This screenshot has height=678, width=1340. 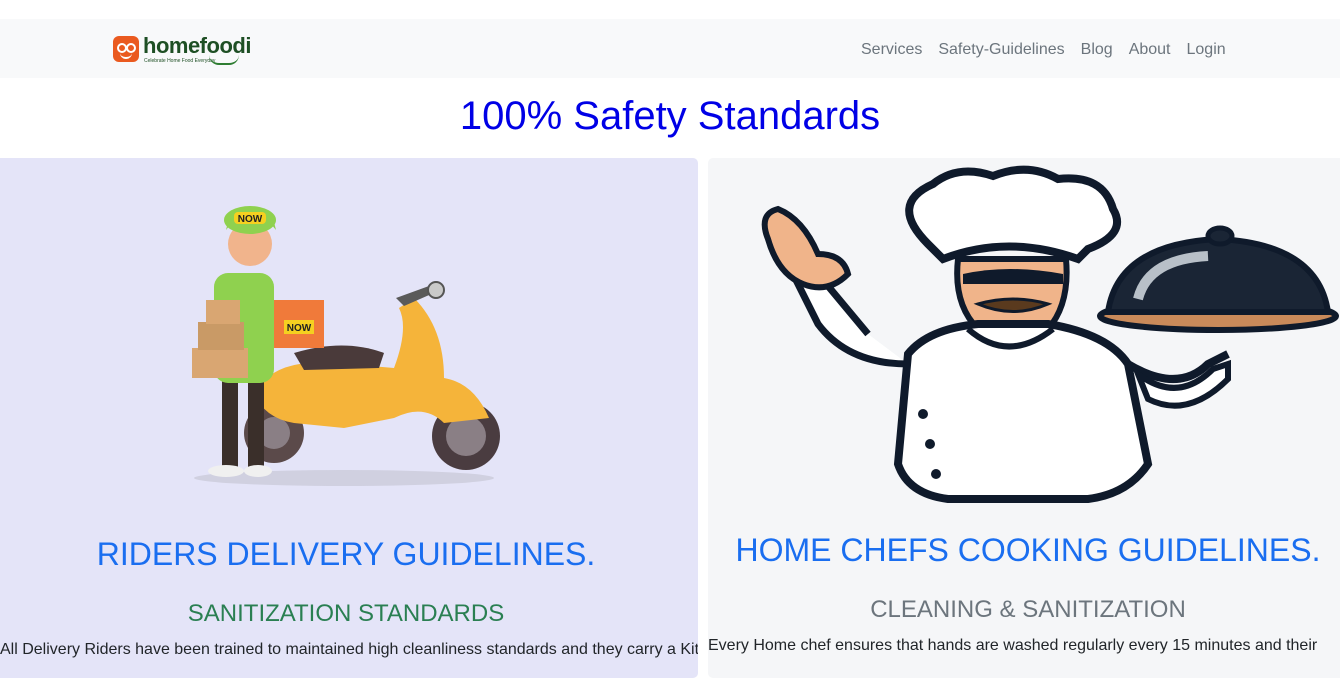 What do you see at coordinates (346, 346) in the screenshot?
I see `delivery-rider-illustration: NOW NOW` at bounding box center [346, 346].